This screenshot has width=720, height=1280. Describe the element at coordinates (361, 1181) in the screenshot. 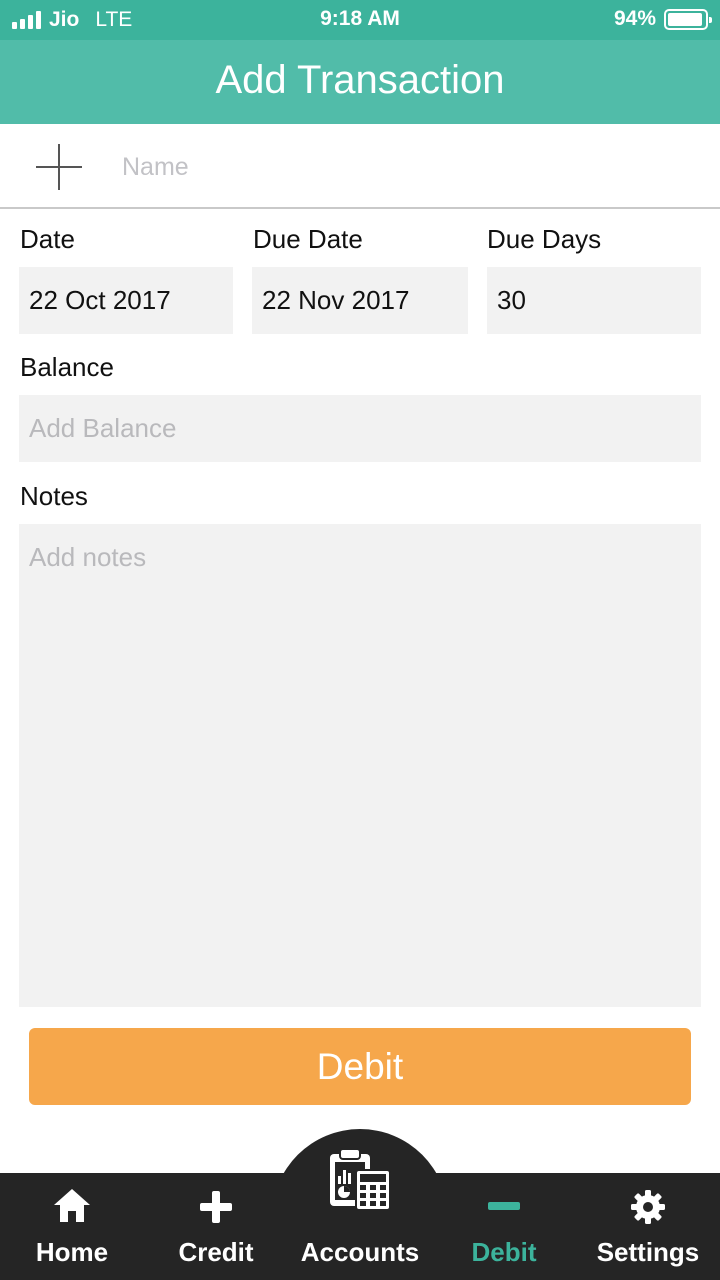

I see `accounts-icon` at that location.